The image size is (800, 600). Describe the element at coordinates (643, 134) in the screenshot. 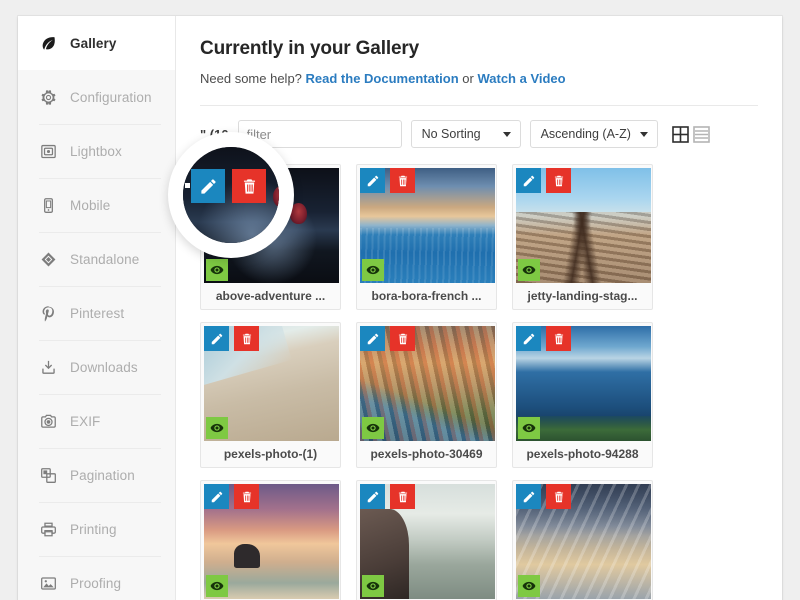

I see `chevron-down-icon` at that location.